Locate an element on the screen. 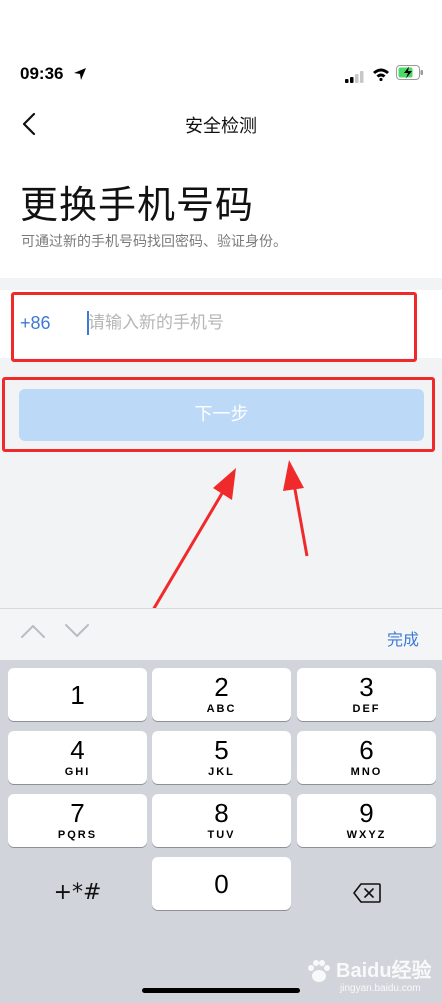 This screenshot has height=1003, width=442. status-bar: 09:36 is located at coordinates (221, 50).